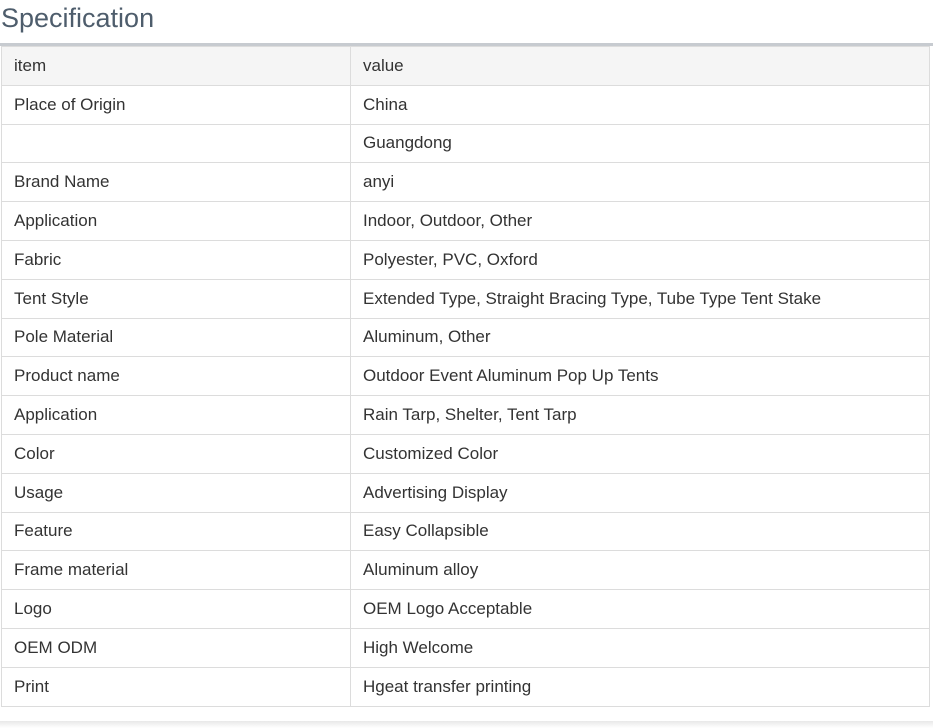 The image size is (933, 728). I want to click on row-value: China, so click(640, 104).